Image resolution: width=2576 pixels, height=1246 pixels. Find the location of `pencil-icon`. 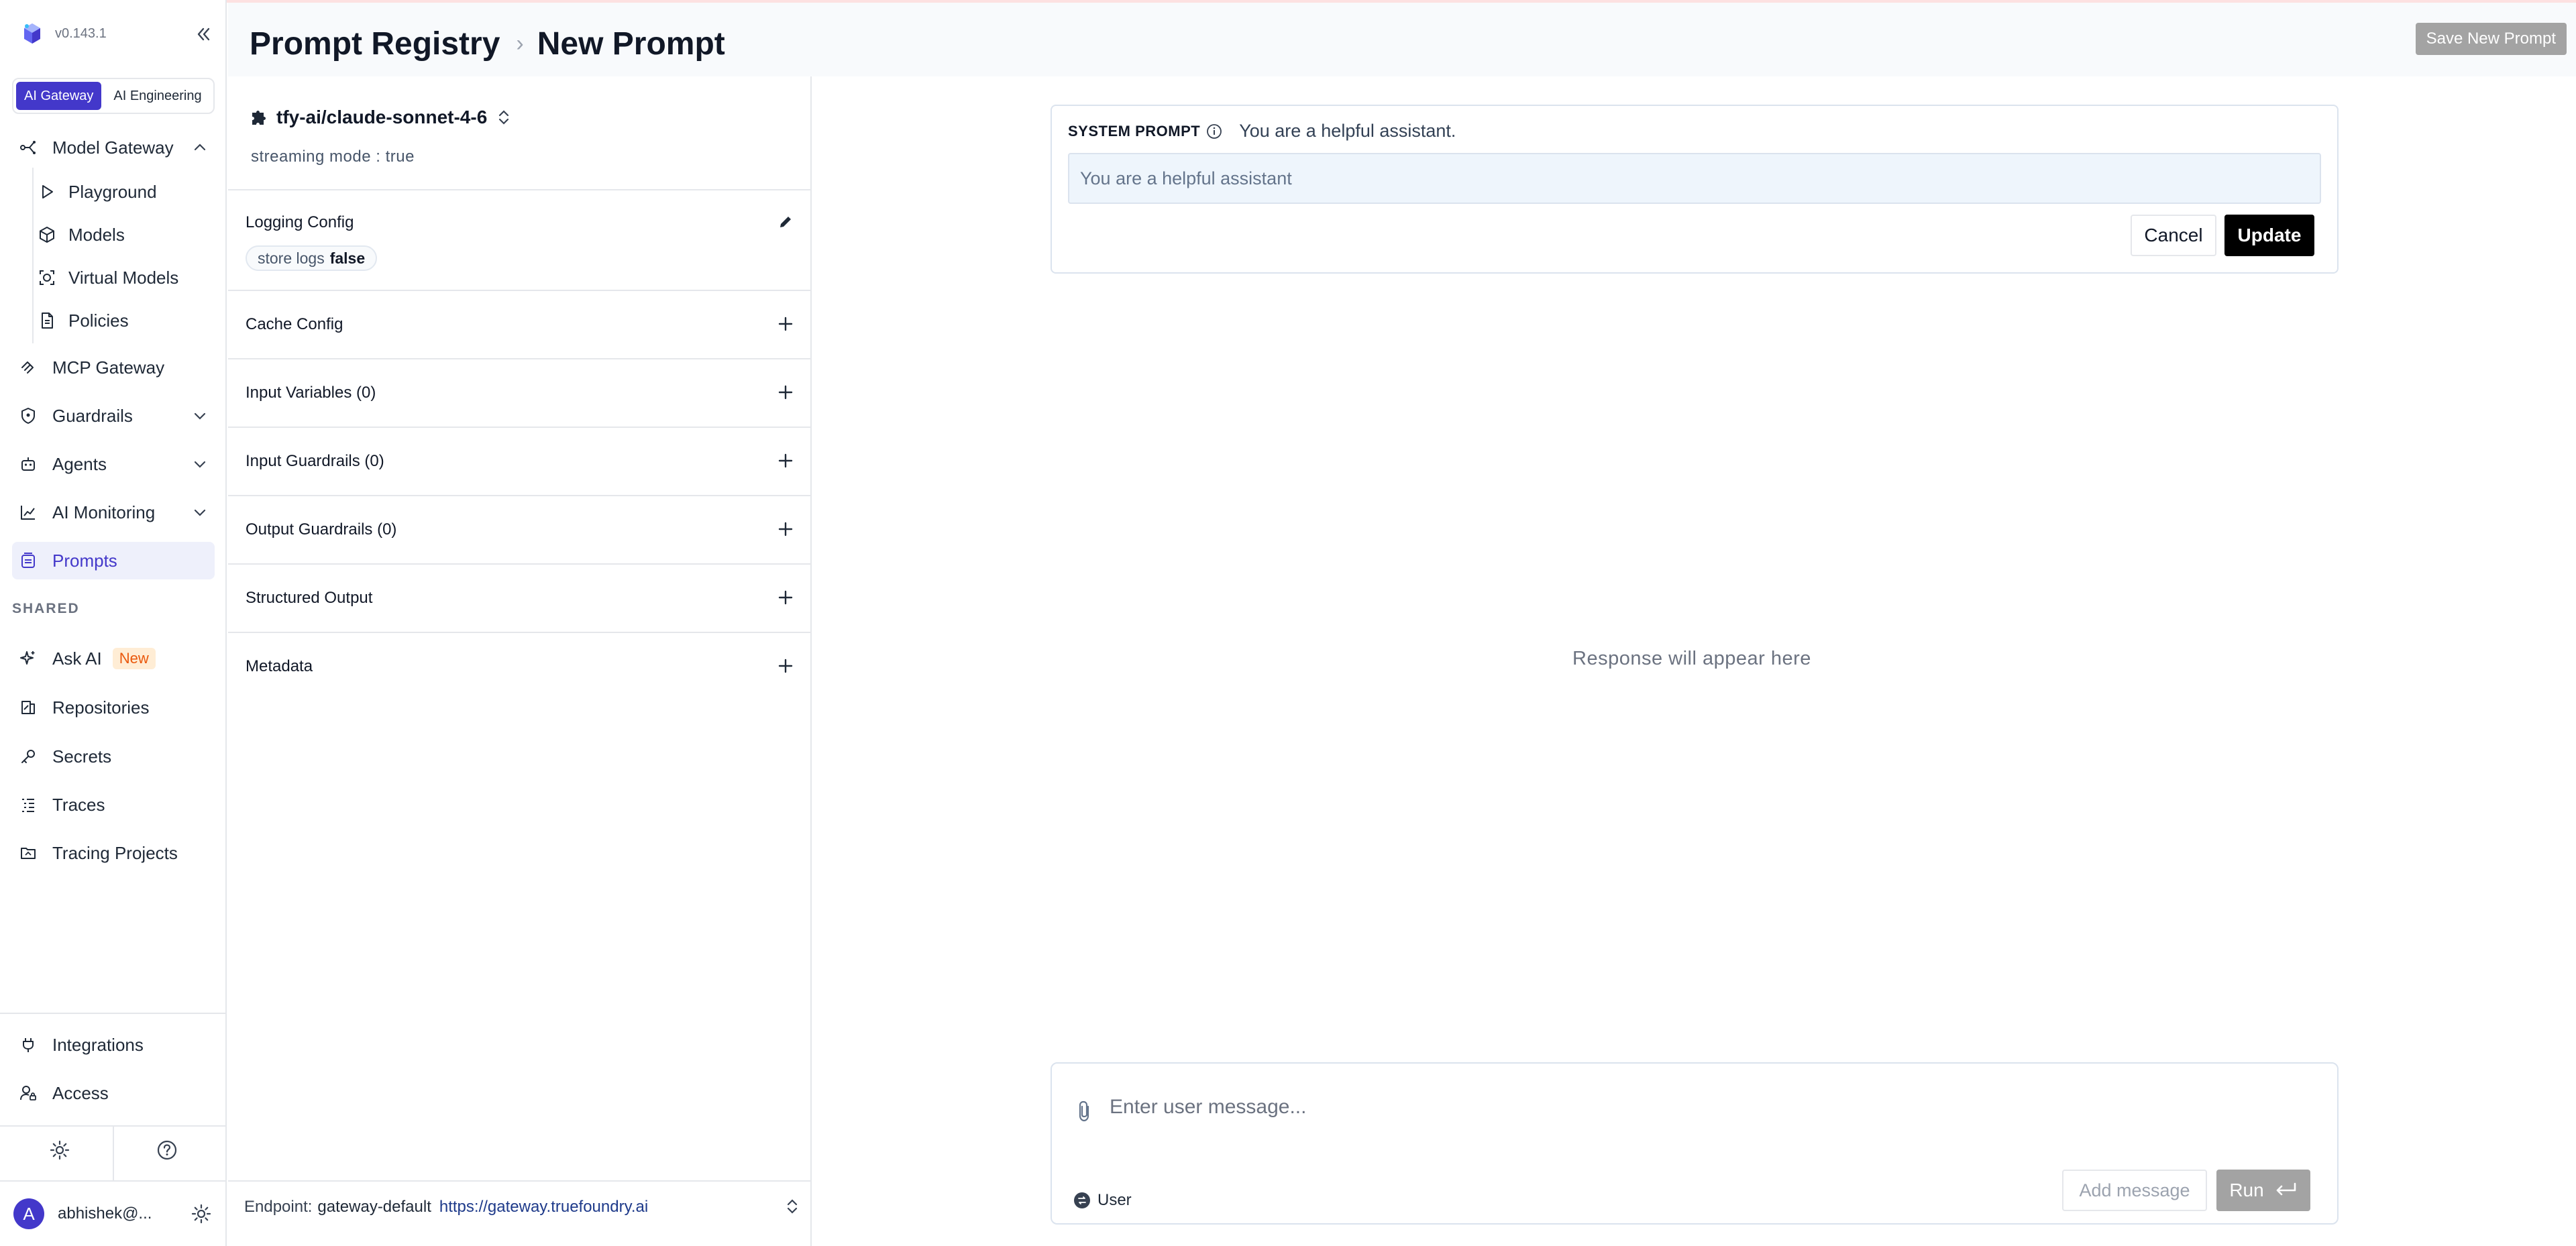

pencil-icon is located at coordinates (785, 222).